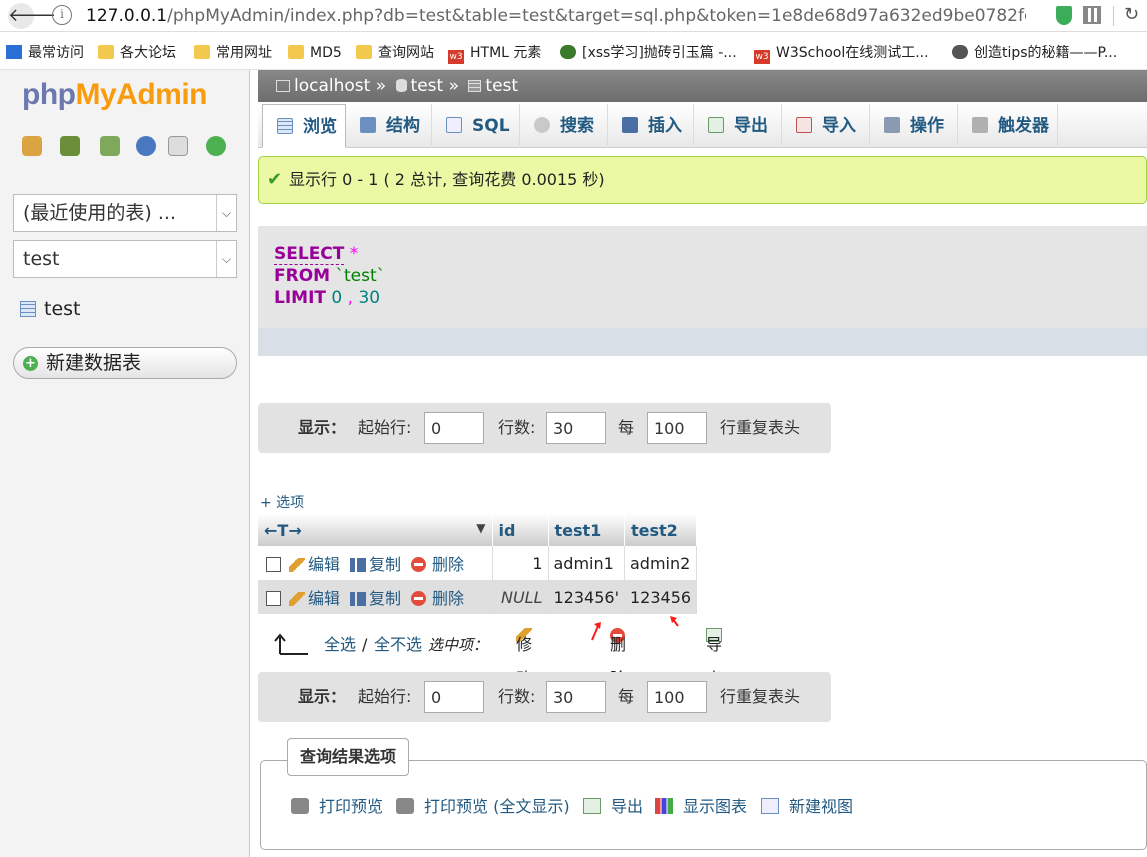 The height and width of the screenshot is (857, 1147). What do you see at coordinates (369, 298) in the screenshot?
I see `sql-limit-count: 30` at bounding box center [369, 298].